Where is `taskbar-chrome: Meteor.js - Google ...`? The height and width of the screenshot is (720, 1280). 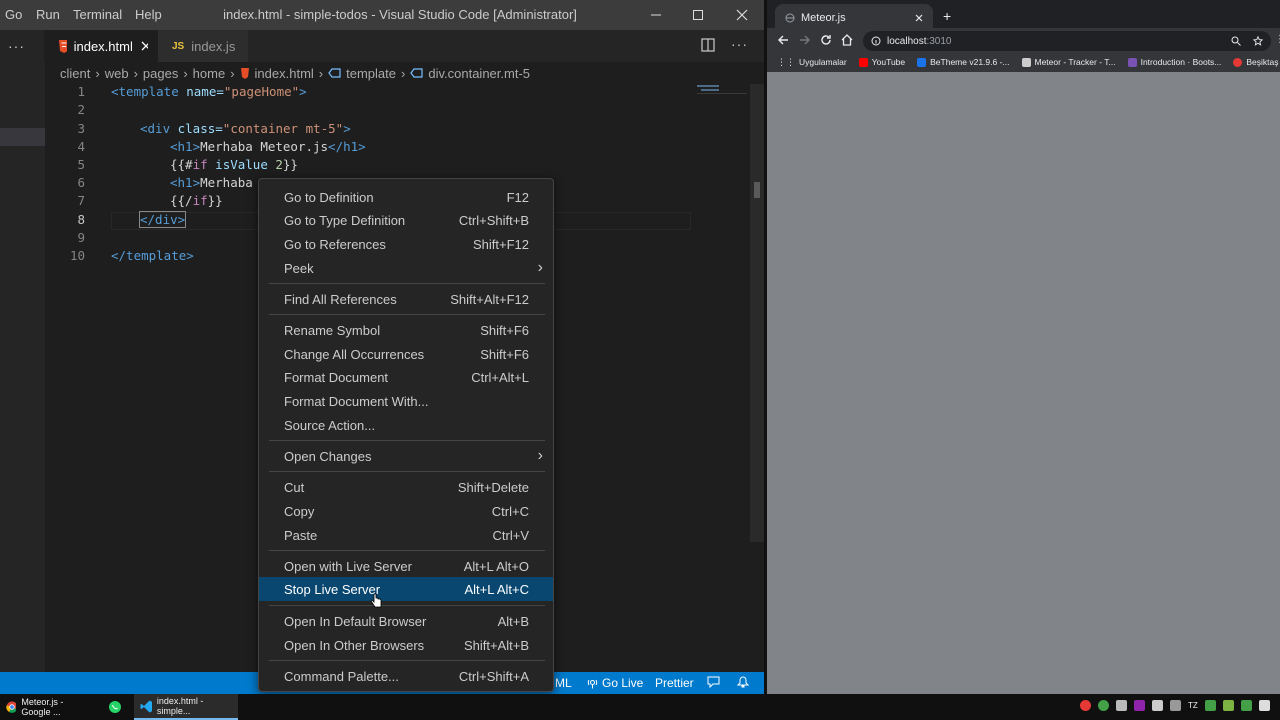 taskbar-chrome: Meteor.js - Google ... is located at coordinates (50, 707).